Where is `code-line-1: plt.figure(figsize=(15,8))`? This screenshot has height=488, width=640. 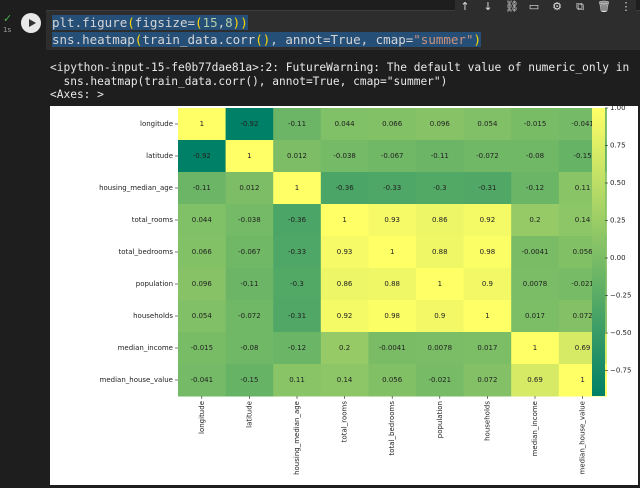
code-line-1: plt.figure(figsize=(15,8)) is located at coordinates (150, 23).